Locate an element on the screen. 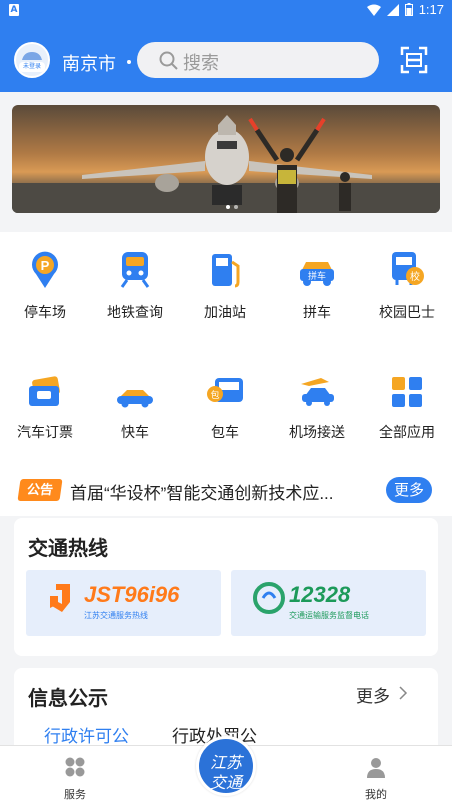 This screenshot has height=804, width=452. chevron-right-icon is located at coordinates (403, 693).